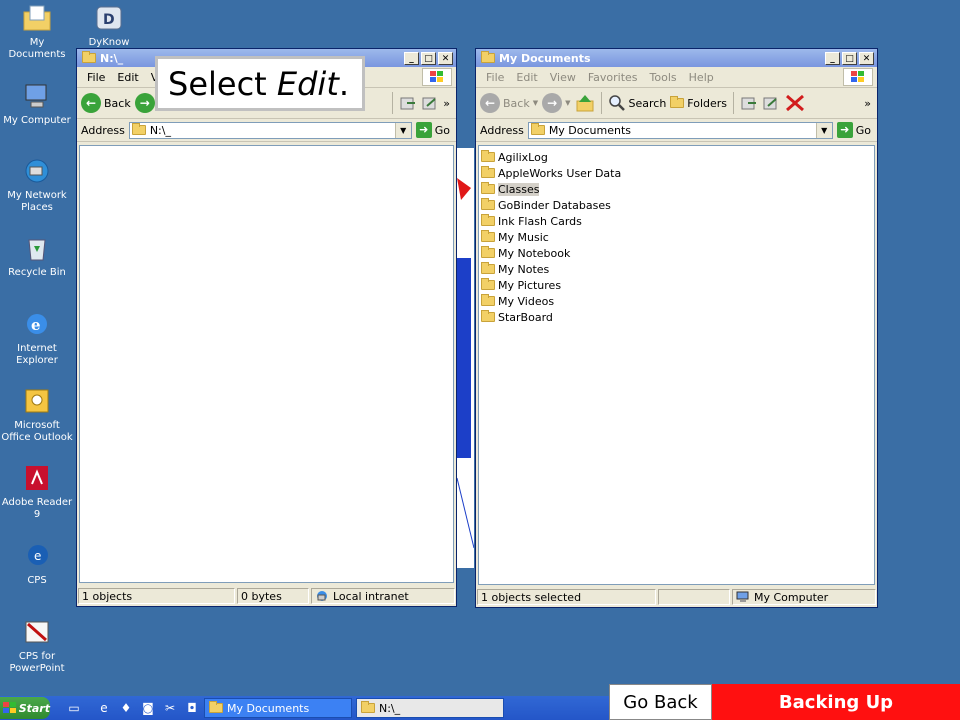 This screenshot has height=720, width=960. I want to click on quicklaunch-app-icon: ◙, so click(148, 708).